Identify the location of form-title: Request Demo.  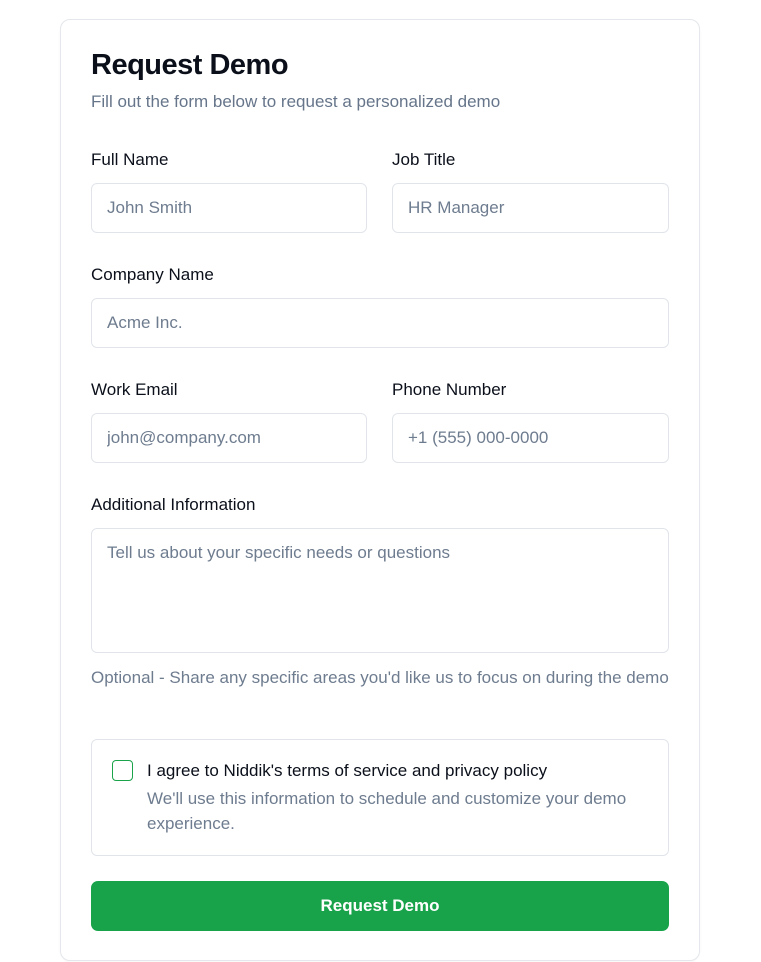
(190, 65).